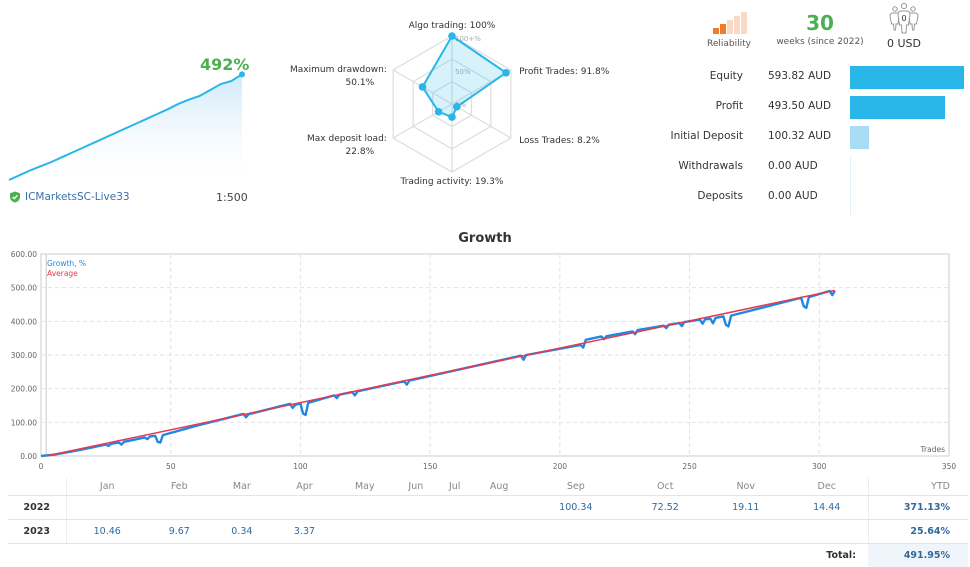  I want to click on month-value: 0.34, so click(242, 531).